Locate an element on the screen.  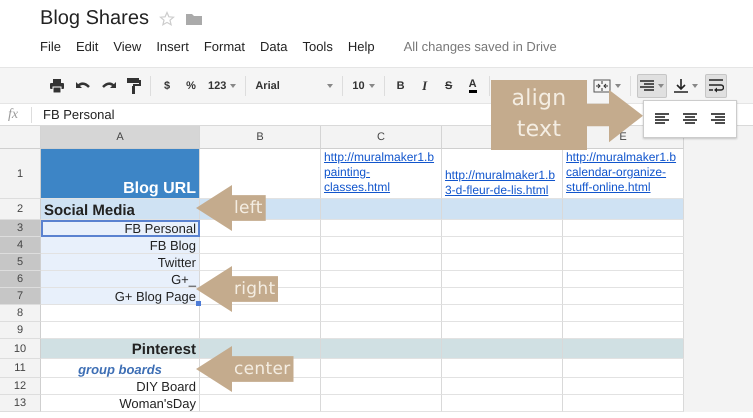
save-status: All changes saved in Drive is located at coordinates (480, 46).